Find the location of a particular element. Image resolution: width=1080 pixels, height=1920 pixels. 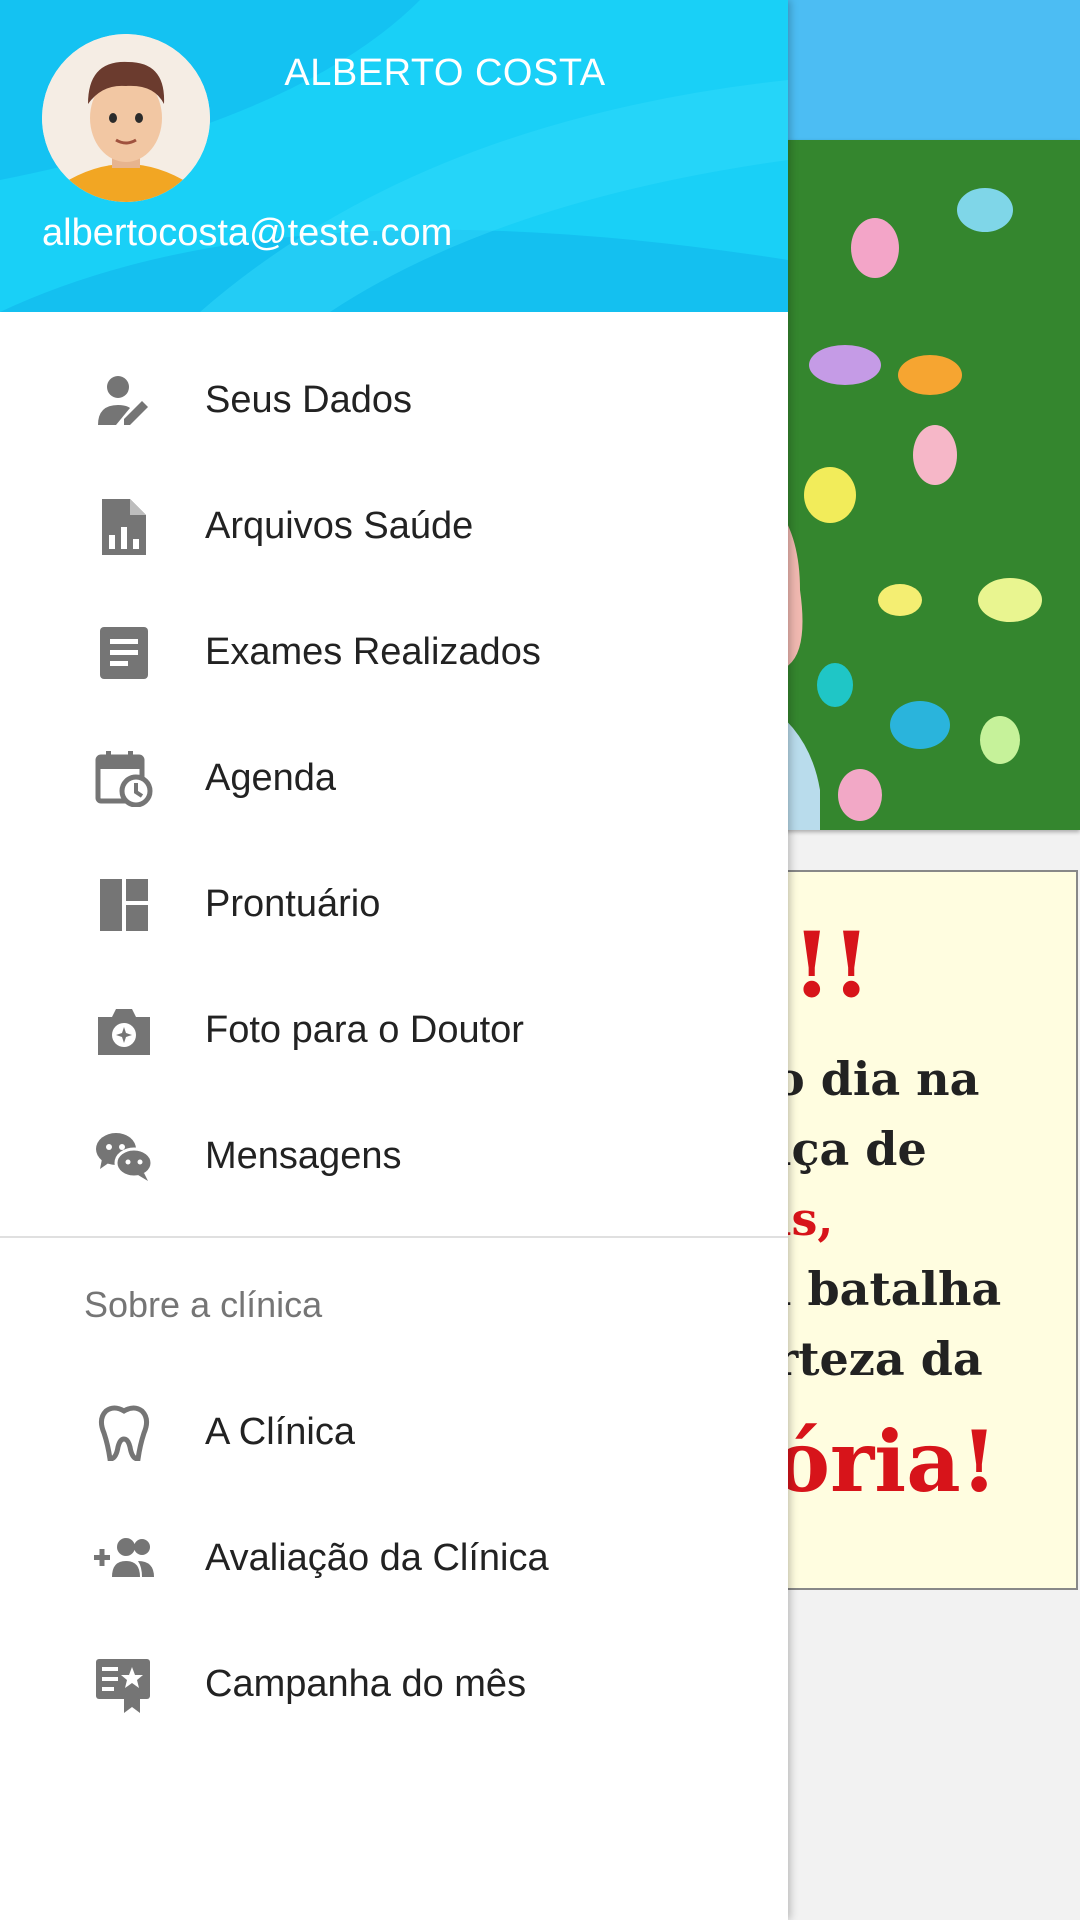

menu-item-label: Seus Dados is located at coordinates (309, 399).